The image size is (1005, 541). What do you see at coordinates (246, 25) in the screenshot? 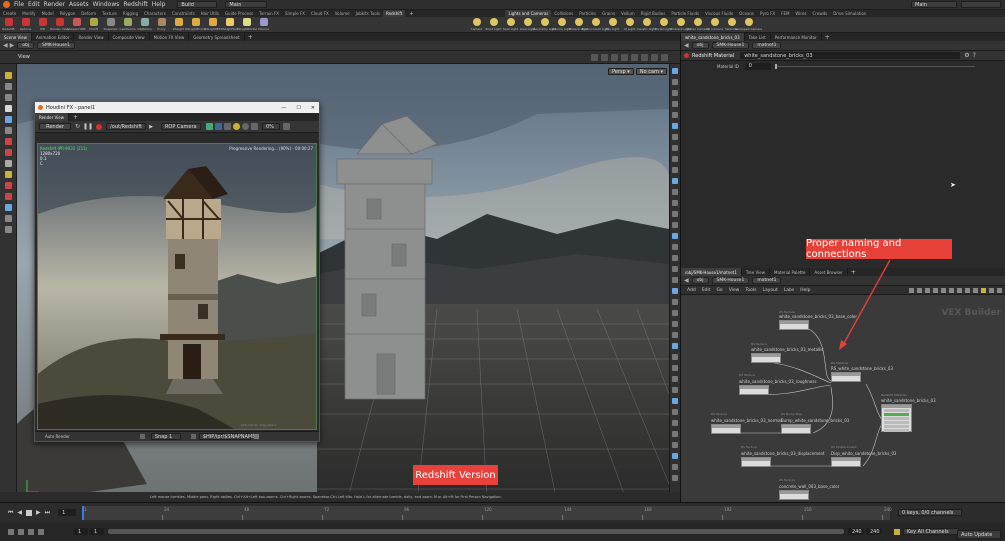
I see `shelf-tool: RSLightPortal` at bounding box center [246, 25].